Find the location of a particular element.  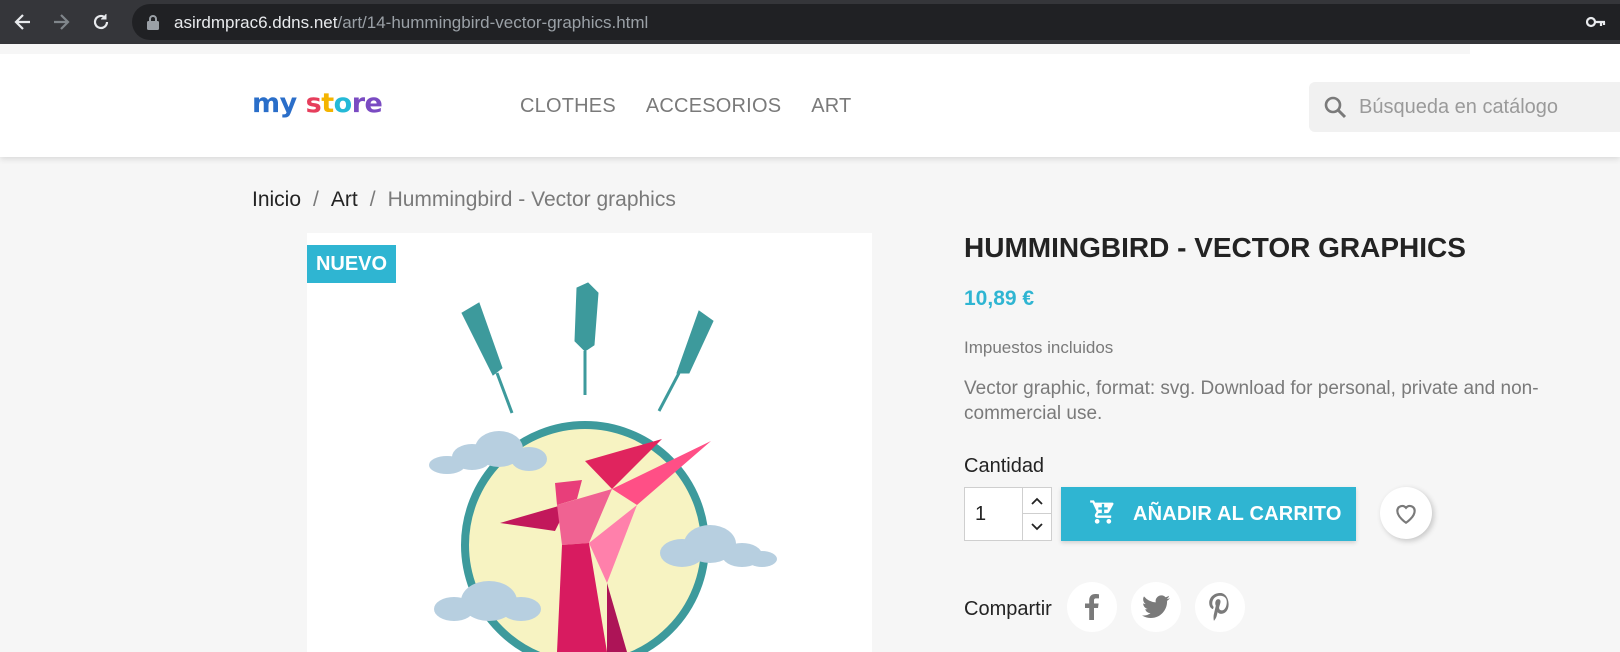

add-to-cart-label: AÑADIR AL CARRITO is located at coordinates (1237, 513).